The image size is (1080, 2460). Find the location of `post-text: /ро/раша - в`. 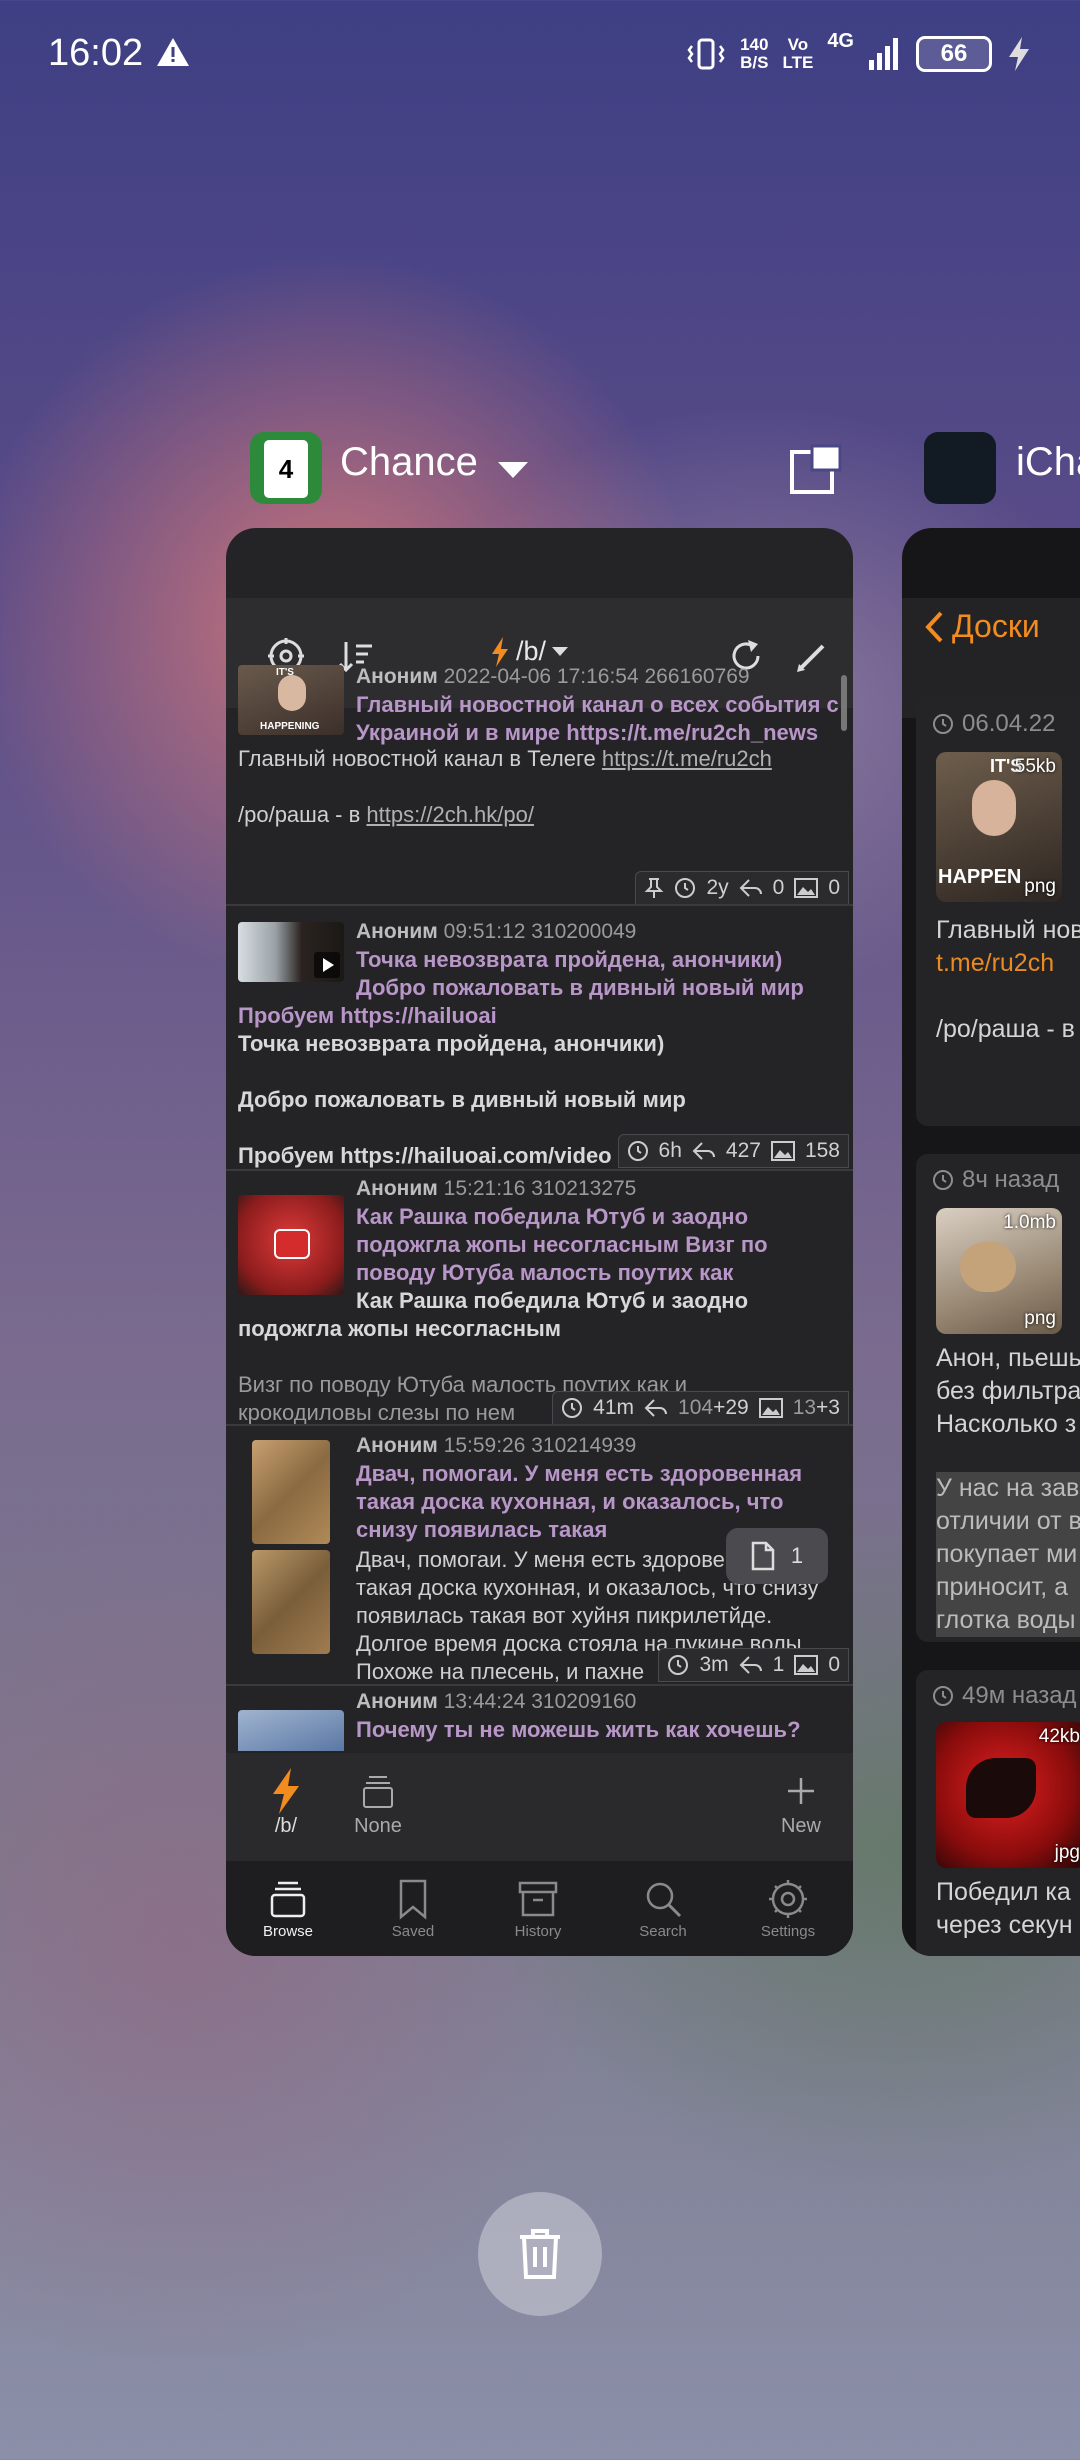

post-text: /ро/раша - в is located at coordinates (1005, 1029).